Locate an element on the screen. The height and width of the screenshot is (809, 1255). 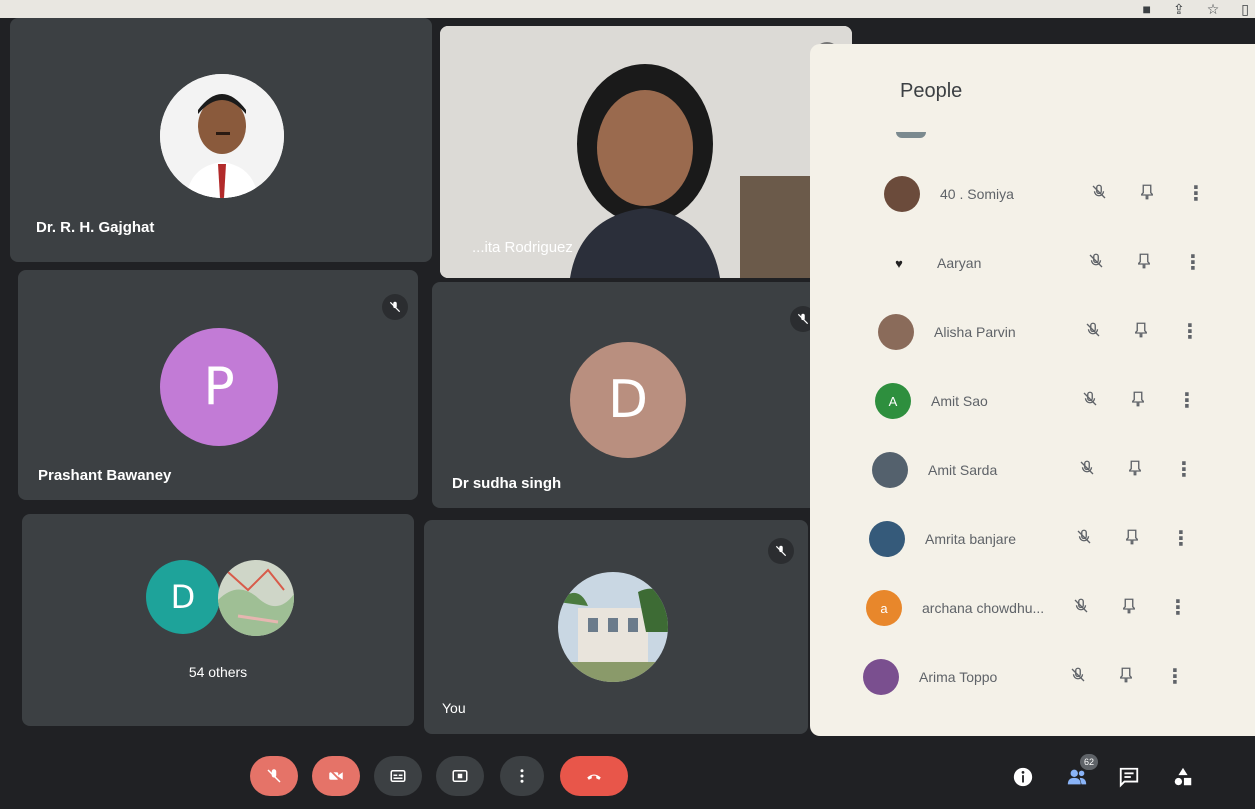
avatar: P is located at coordinates (219, 387).